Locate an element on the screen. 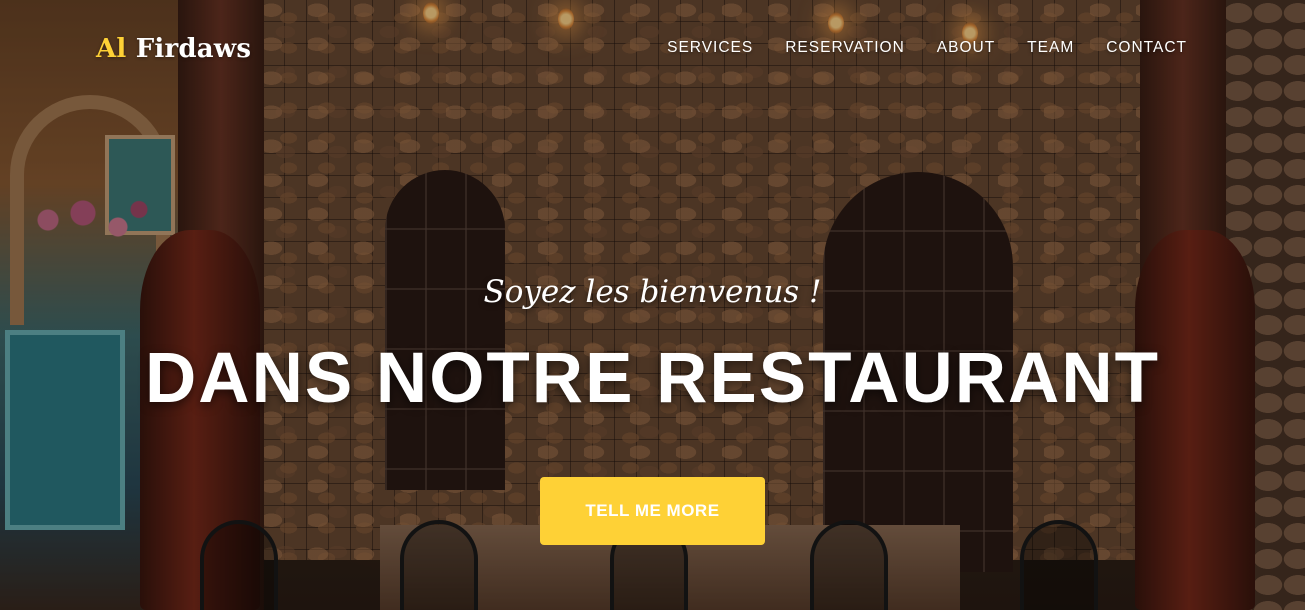 Image resolution: width=1305 pixels, height=610 pixels. brand-logo: Al Firdaws is located at coordinates (173, 49).